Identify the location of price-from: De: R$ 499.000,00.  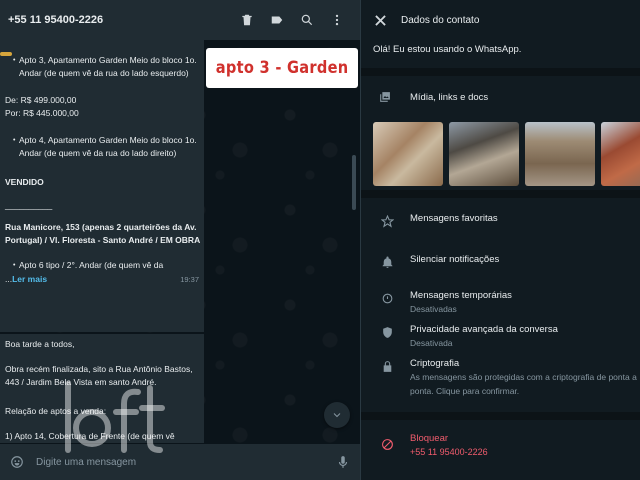
(41, 100).